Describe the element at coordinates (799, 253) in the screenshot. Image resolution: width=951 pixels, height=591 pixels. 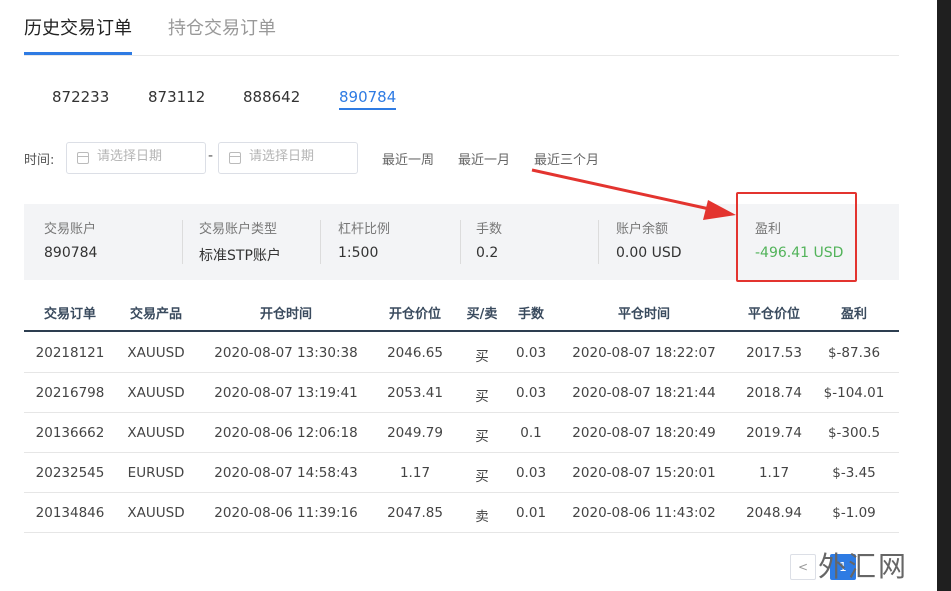
I see `summary-profit-value: -496.41 USD` at that location.